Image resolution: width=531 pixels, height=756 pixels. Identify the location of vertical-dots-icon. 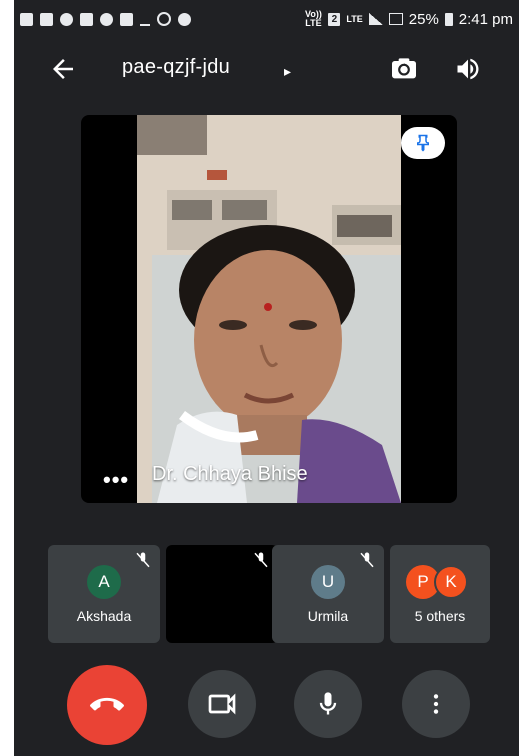
(436, 704).